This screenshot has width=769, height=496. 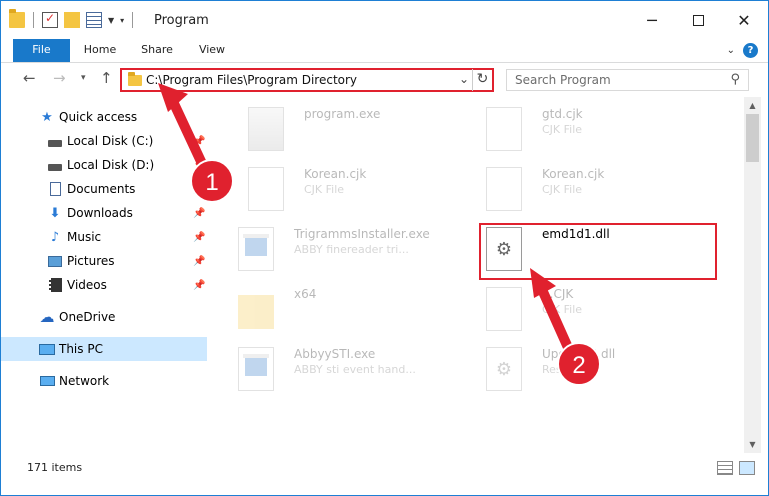 What do you see at coordinates (573, 174) in the screenshot?
I see `file-name: Korean.cjk` at bounding box center [573, 174].